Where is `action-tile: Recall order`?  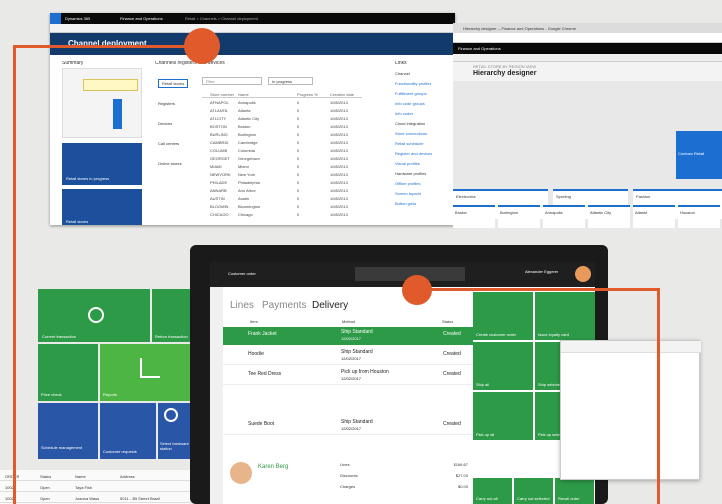
action-tile: Recall order is located at coordinates (574, 491).